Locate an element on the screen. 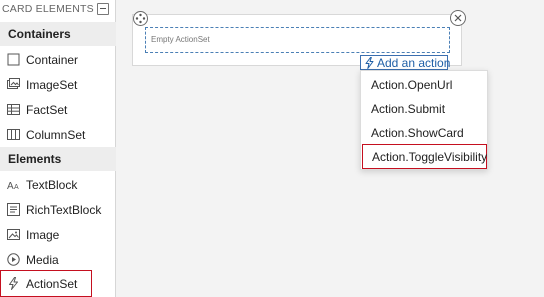 Image resolution: width=544 pixels, height=297 pixels. toolbox-item-richtextblock: RichTextBlock is located at coordinates (58, 209).